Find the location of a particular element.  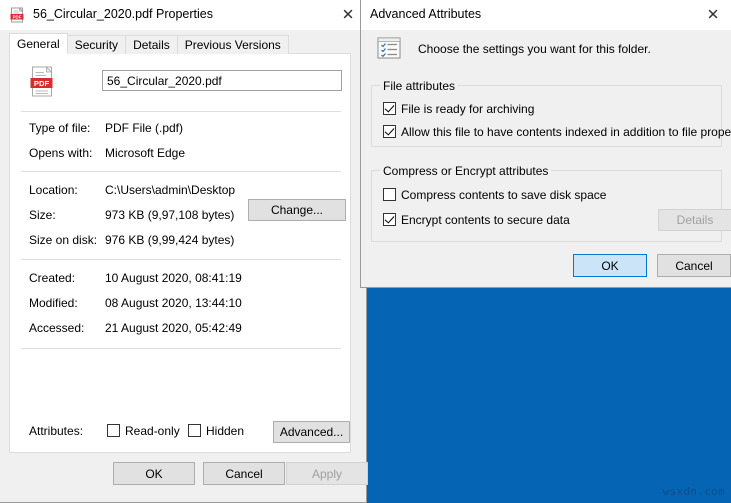

value-size-on-disk: 976 KB (9,99,424 bytes) is located at coordinates (170, 240).